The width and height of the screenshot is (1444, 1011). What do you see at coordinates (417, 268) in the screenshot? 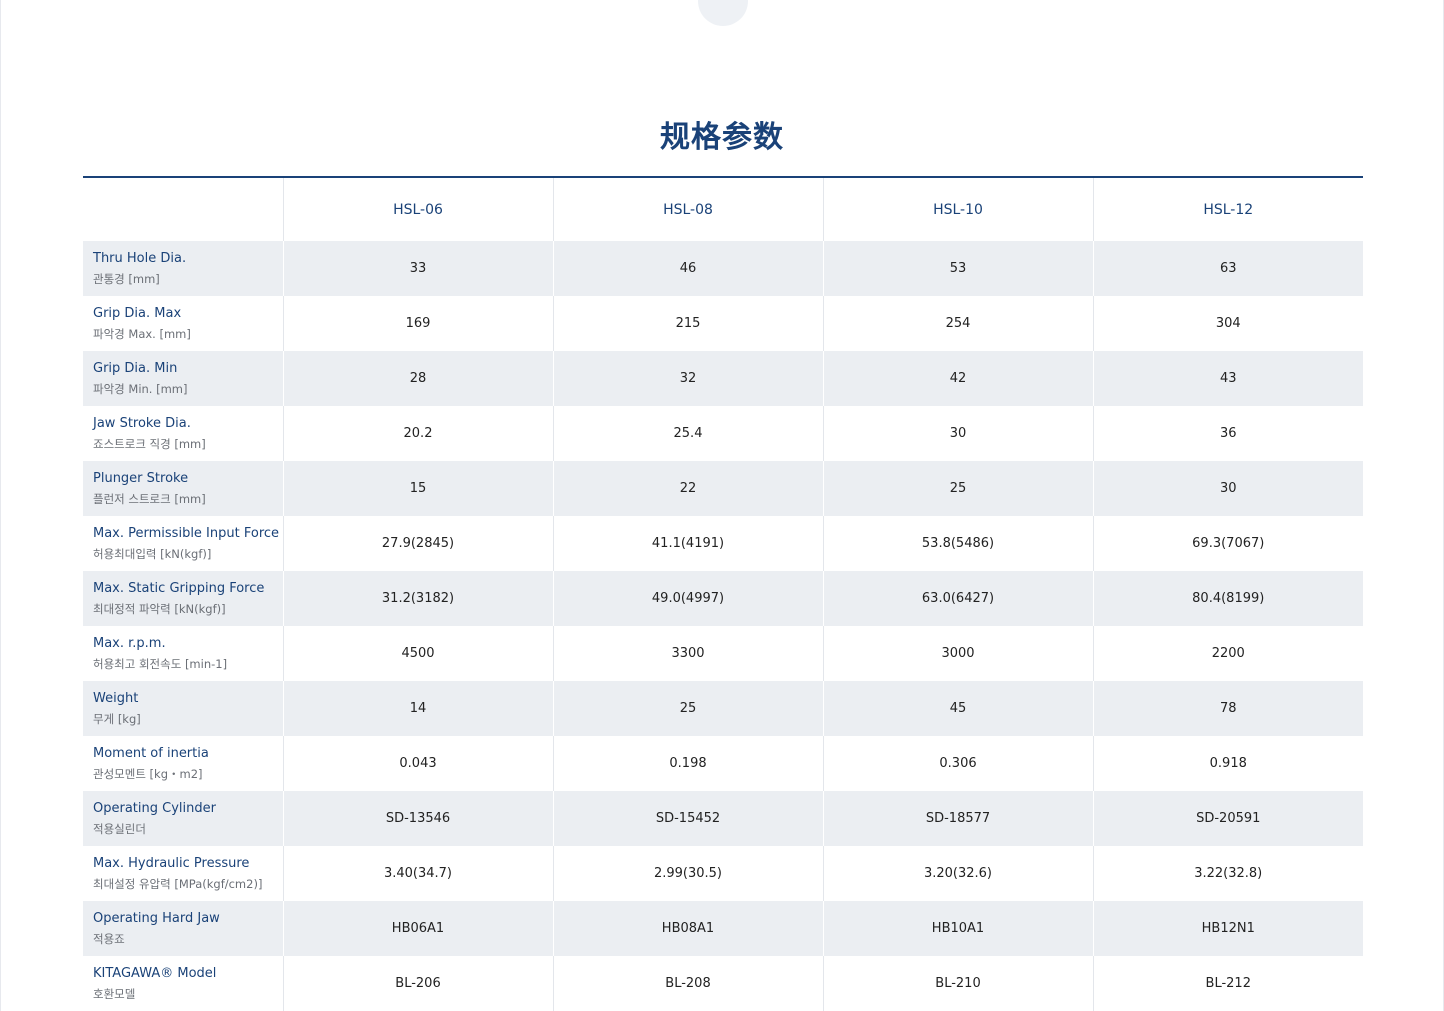
I see `spec-value-cell: 33` at bounding box center [417, 268].